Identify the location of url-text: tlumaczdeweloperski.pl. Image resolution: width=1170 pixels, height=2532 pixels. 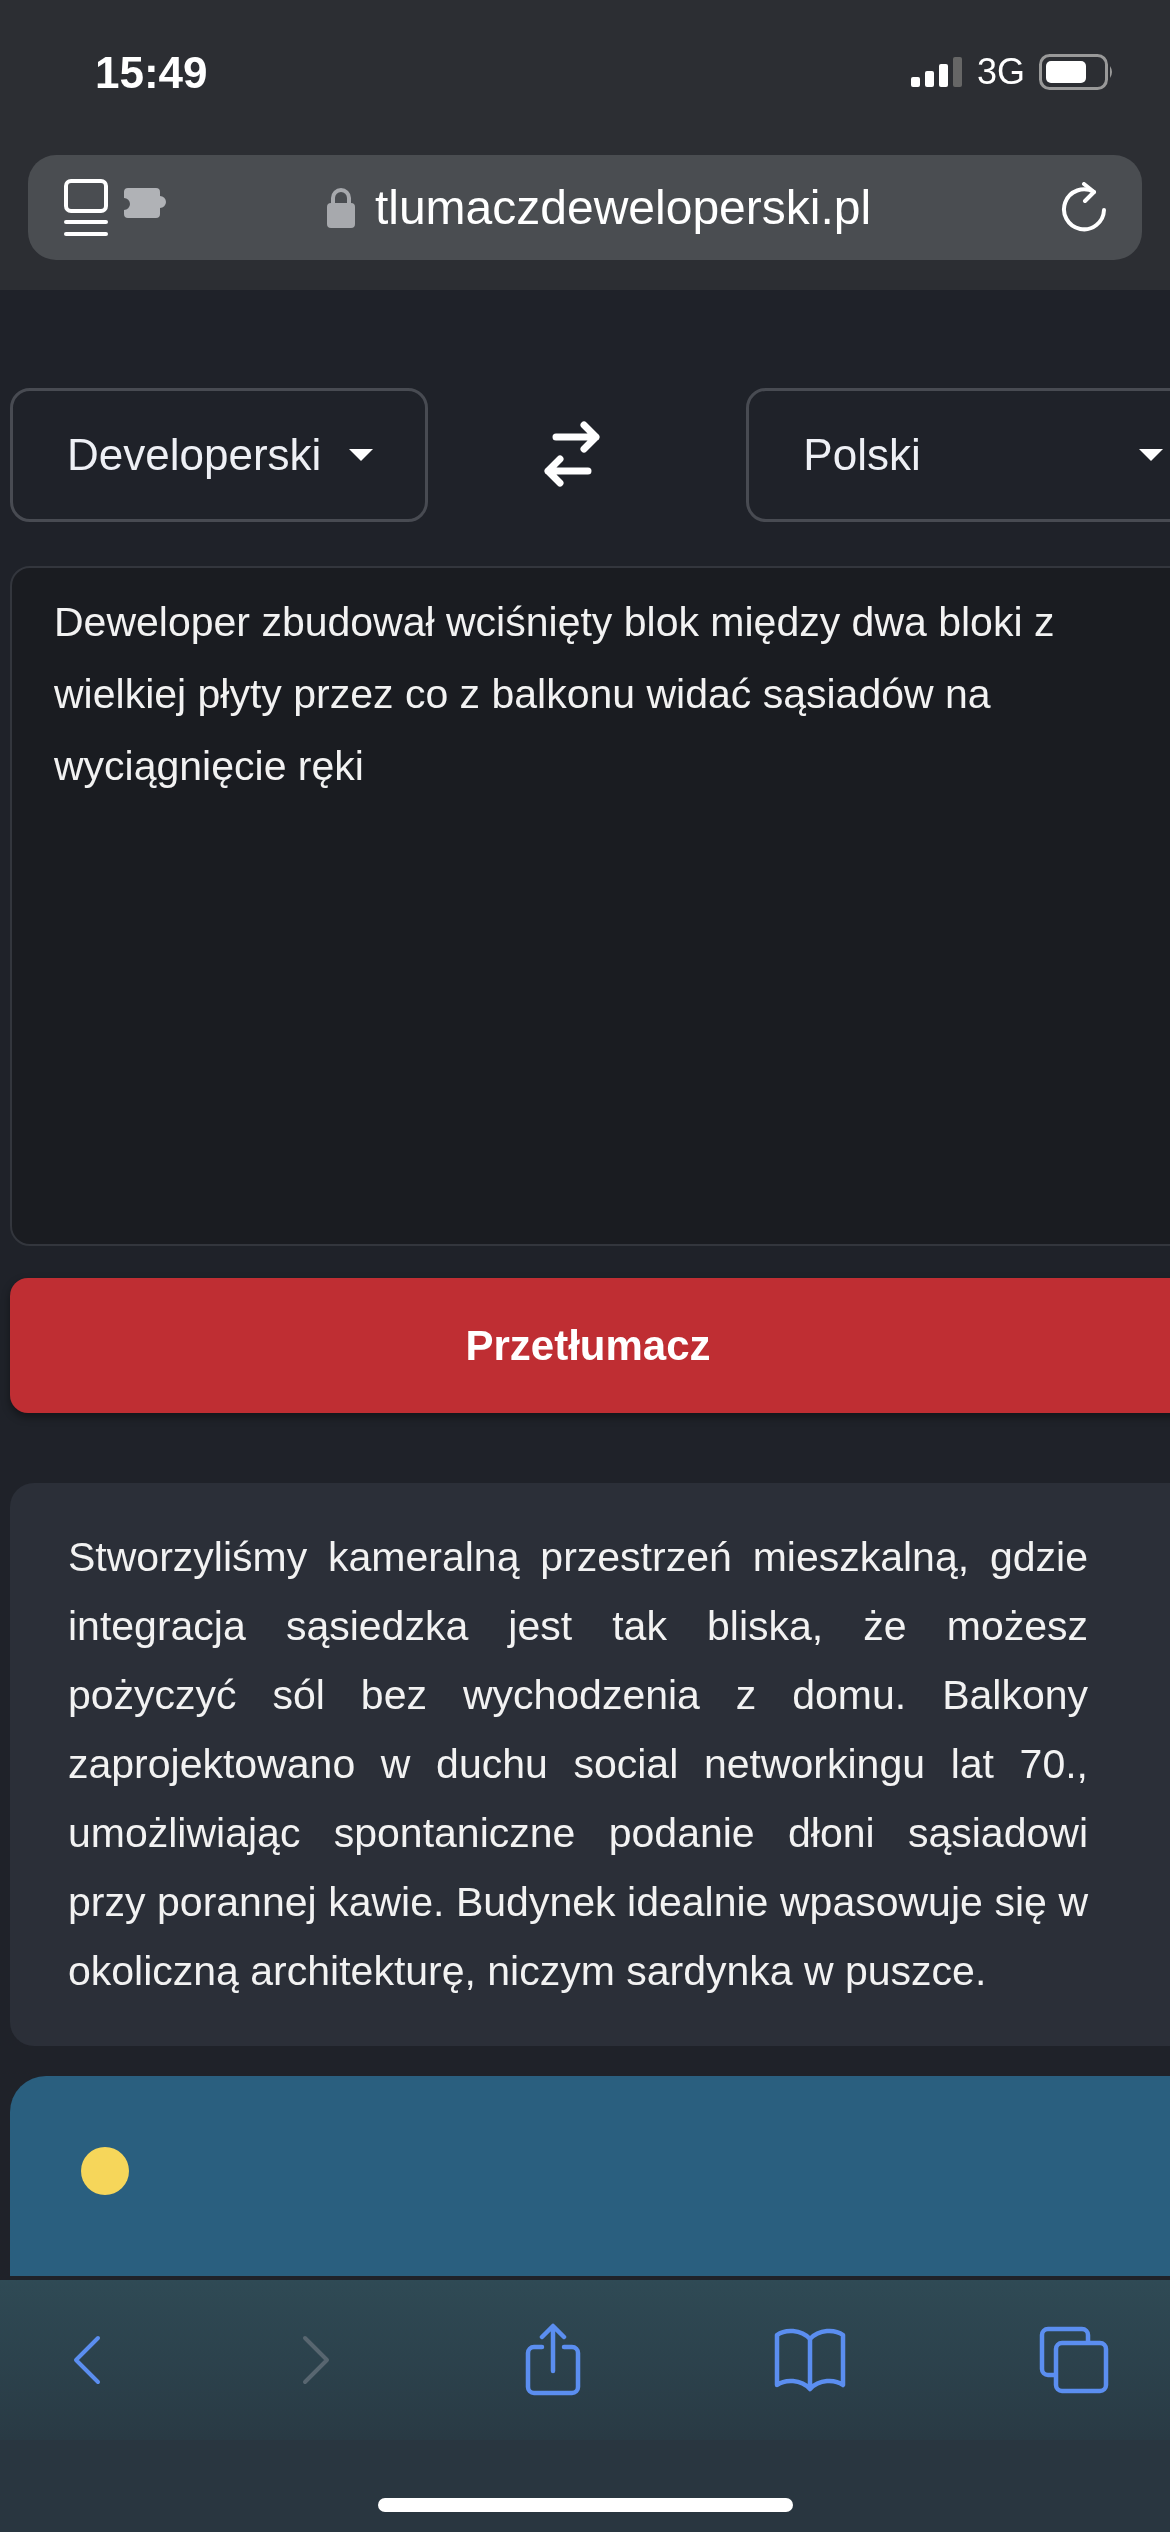
(623, 207).